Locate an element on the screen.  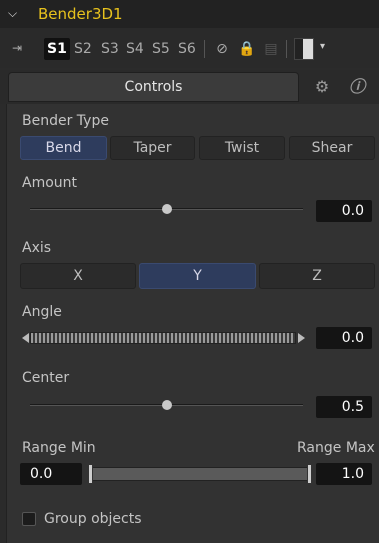
group-objects-label: Group objects is located at coordinates (93, 519).